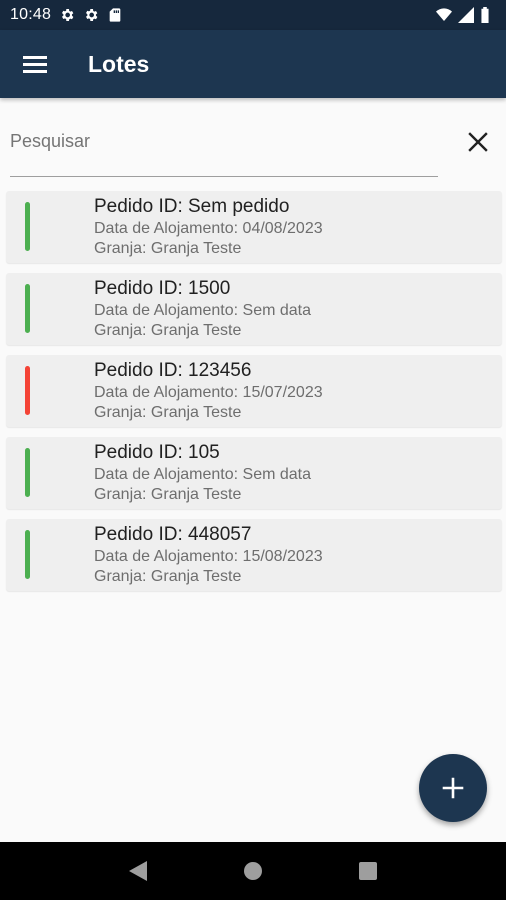 The width and height of the screenshot is (506, 900). What do you see at coordinates (173, 370) in the screenshot?
I see `pedido-id: Pedido ID: 123456` at bounding box center [173, 370].